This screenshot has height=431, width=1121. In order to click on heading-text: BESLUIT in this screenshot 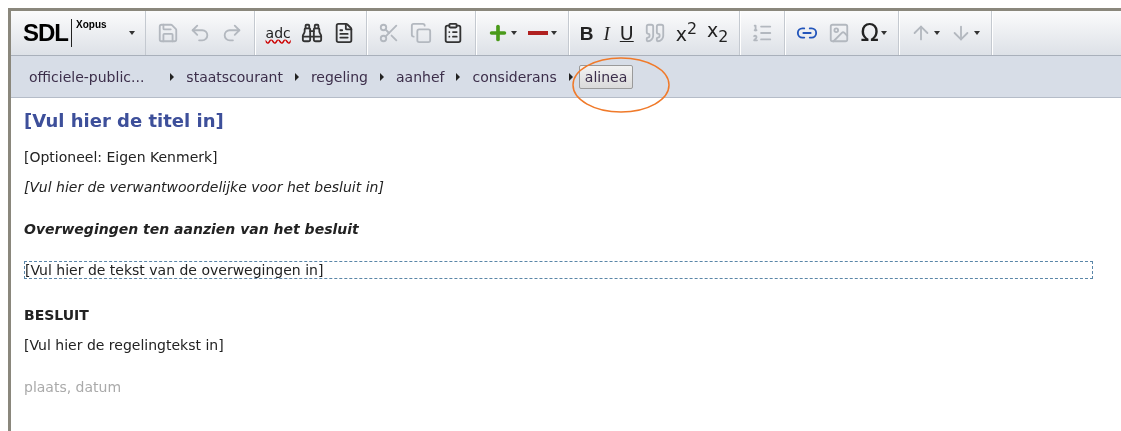, I will do `click(57, 315)`.